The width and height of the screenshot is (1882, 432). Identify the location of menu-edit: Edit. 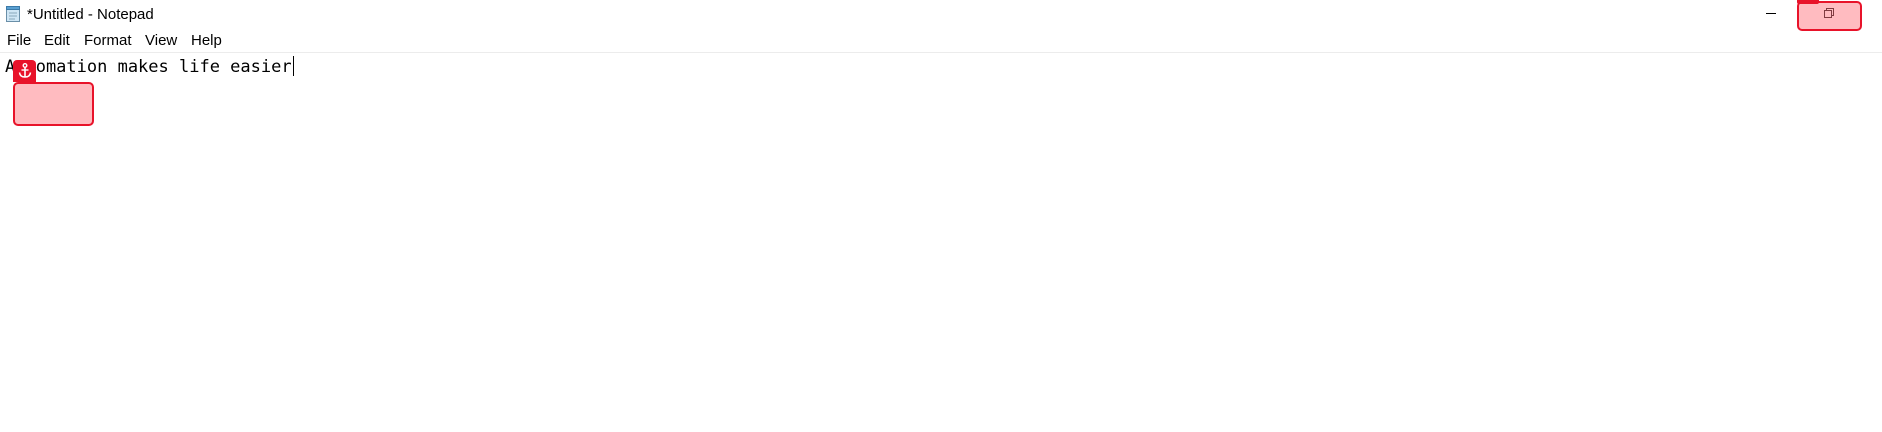
(57, 41).